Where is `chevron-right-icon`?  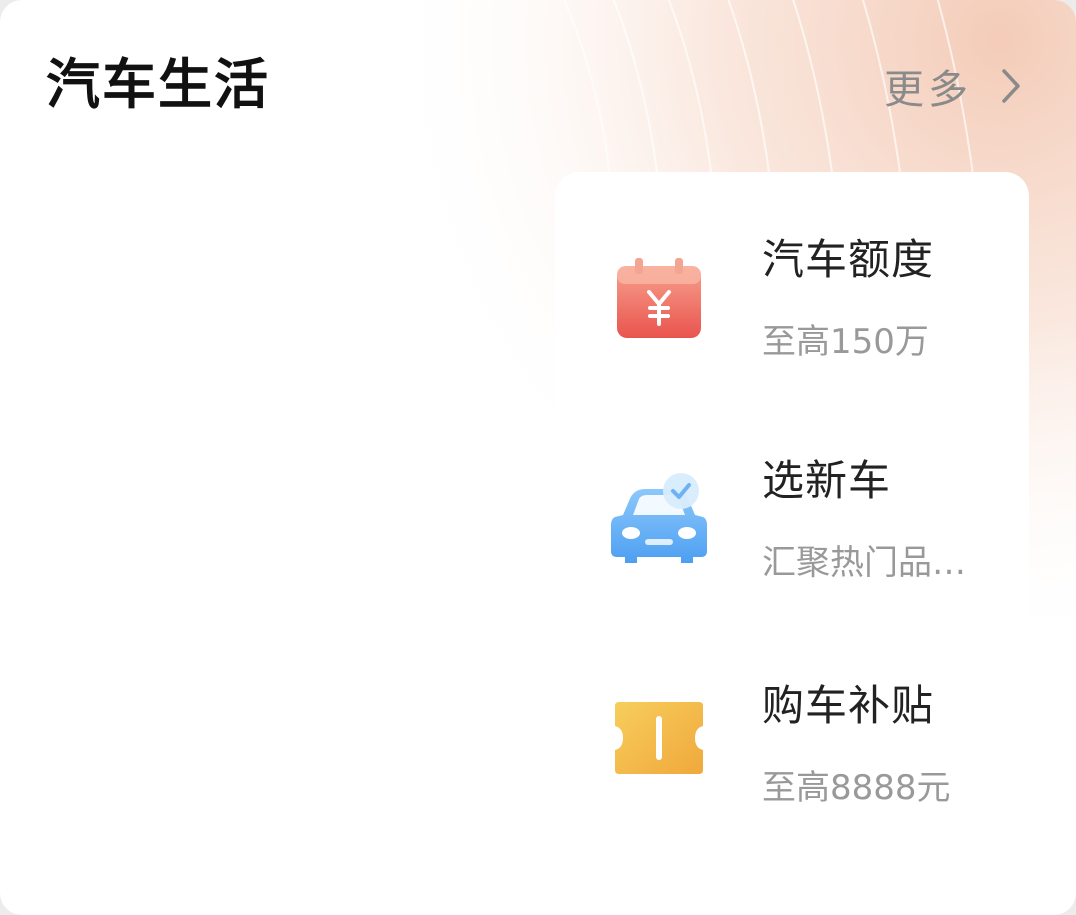 chevron-right-icon is located at coordinates (1011, 86).